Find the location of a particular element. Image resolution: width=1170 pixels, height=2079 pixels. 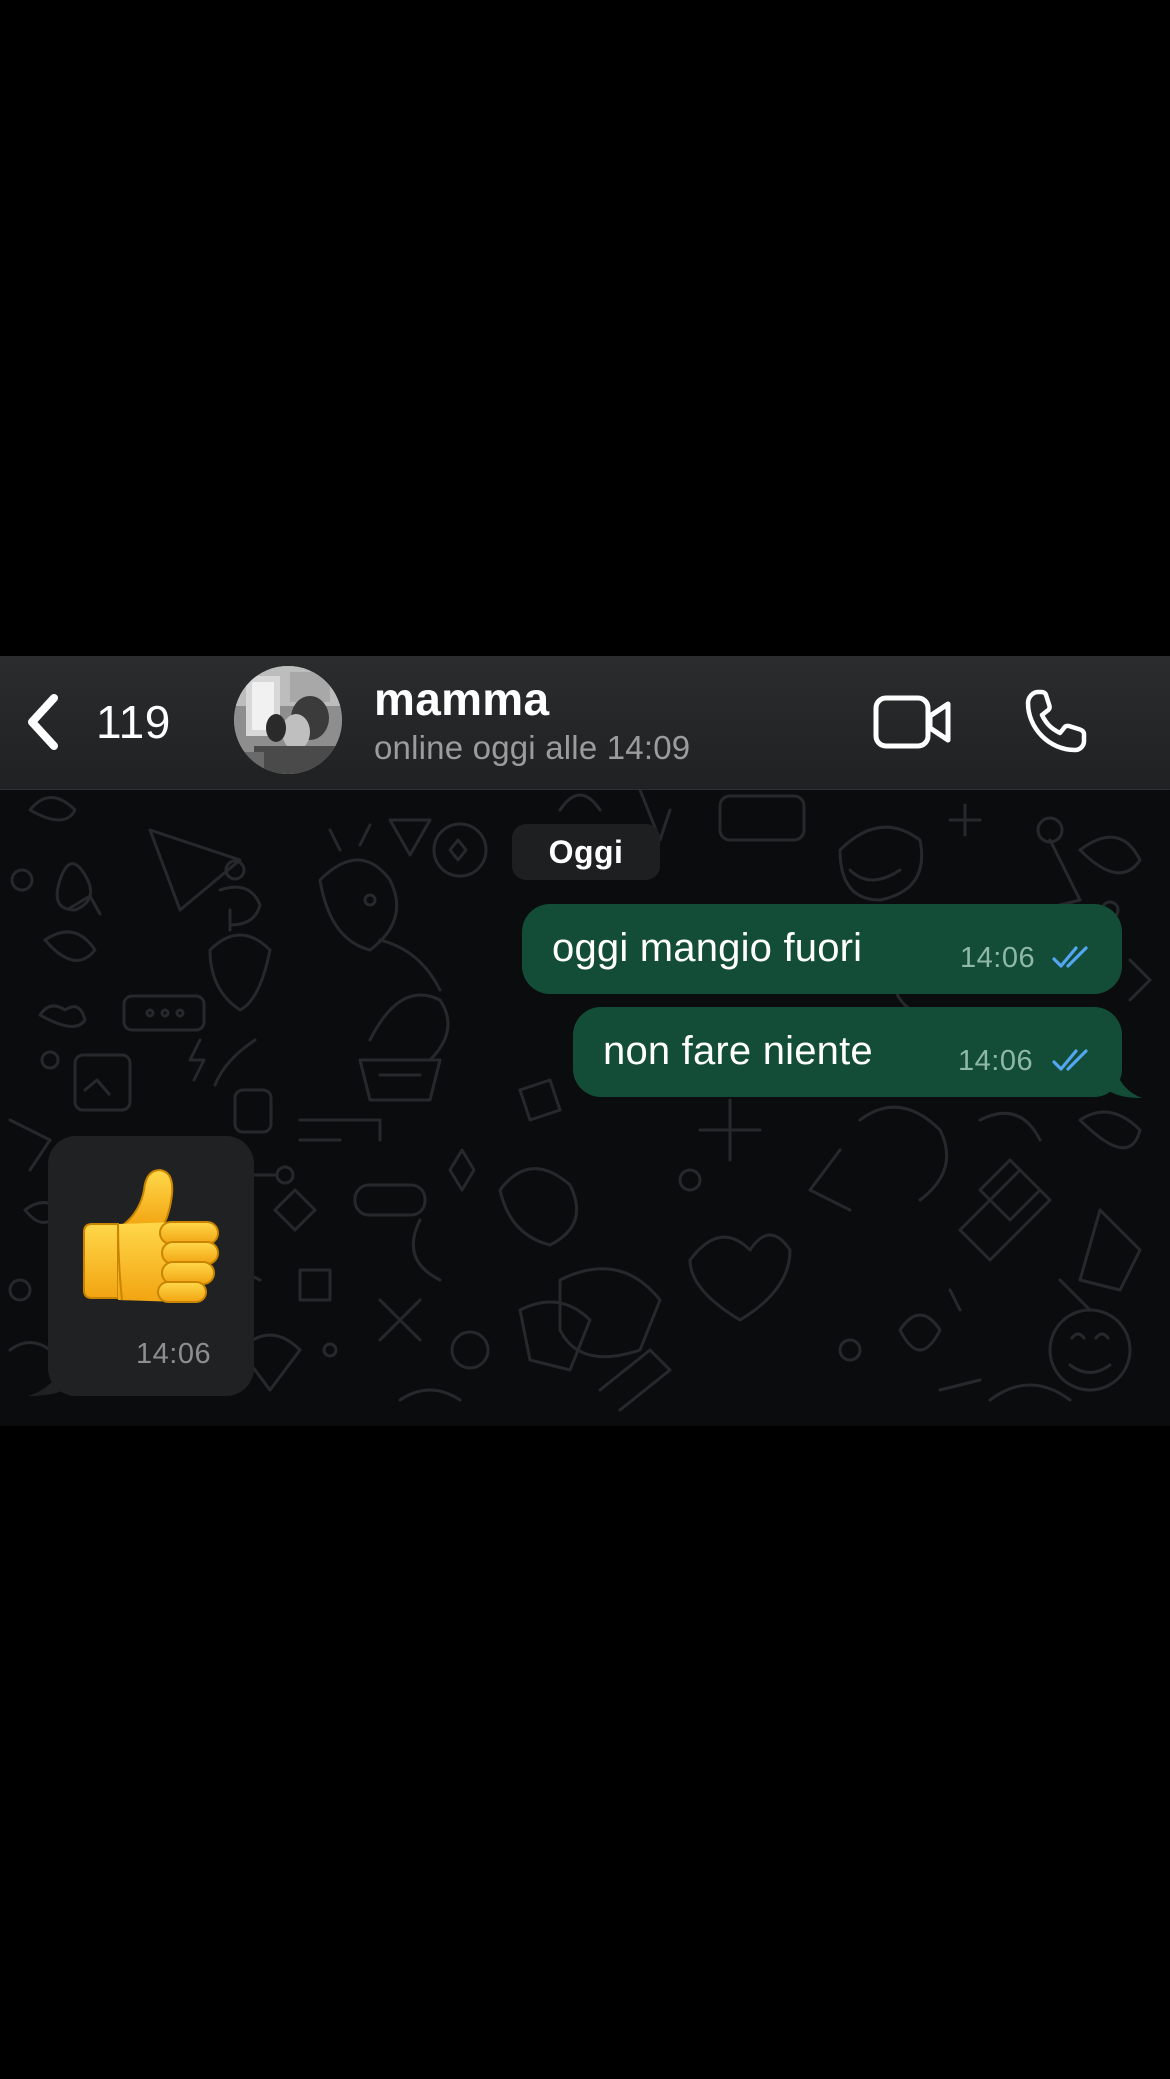

chevron-left-icon is located at coordinates (43, 722).